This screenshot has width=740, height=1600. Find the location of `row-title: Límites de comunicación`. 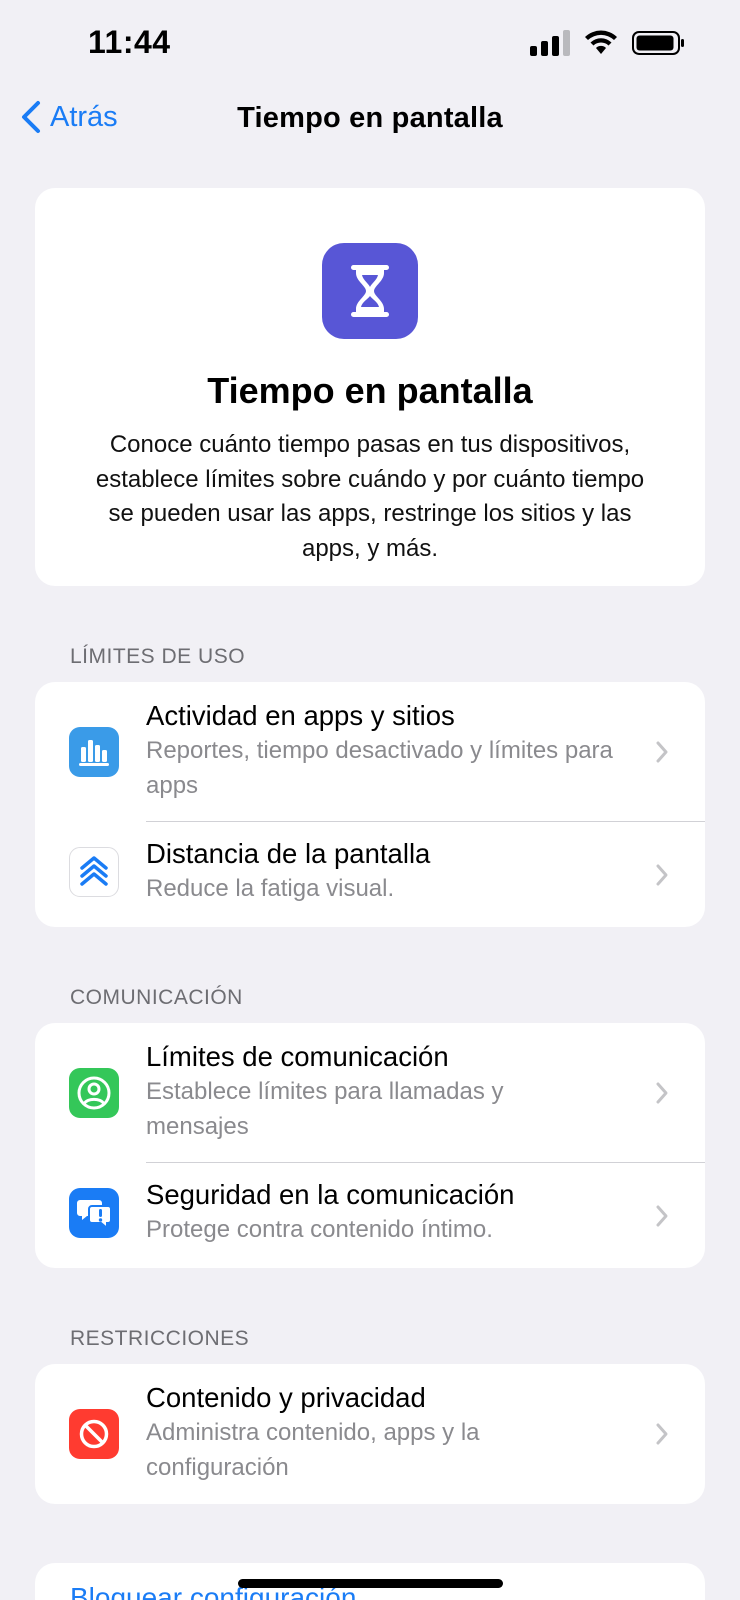

row-title: Límites de comunicación is located at coordinates (297, 1056).